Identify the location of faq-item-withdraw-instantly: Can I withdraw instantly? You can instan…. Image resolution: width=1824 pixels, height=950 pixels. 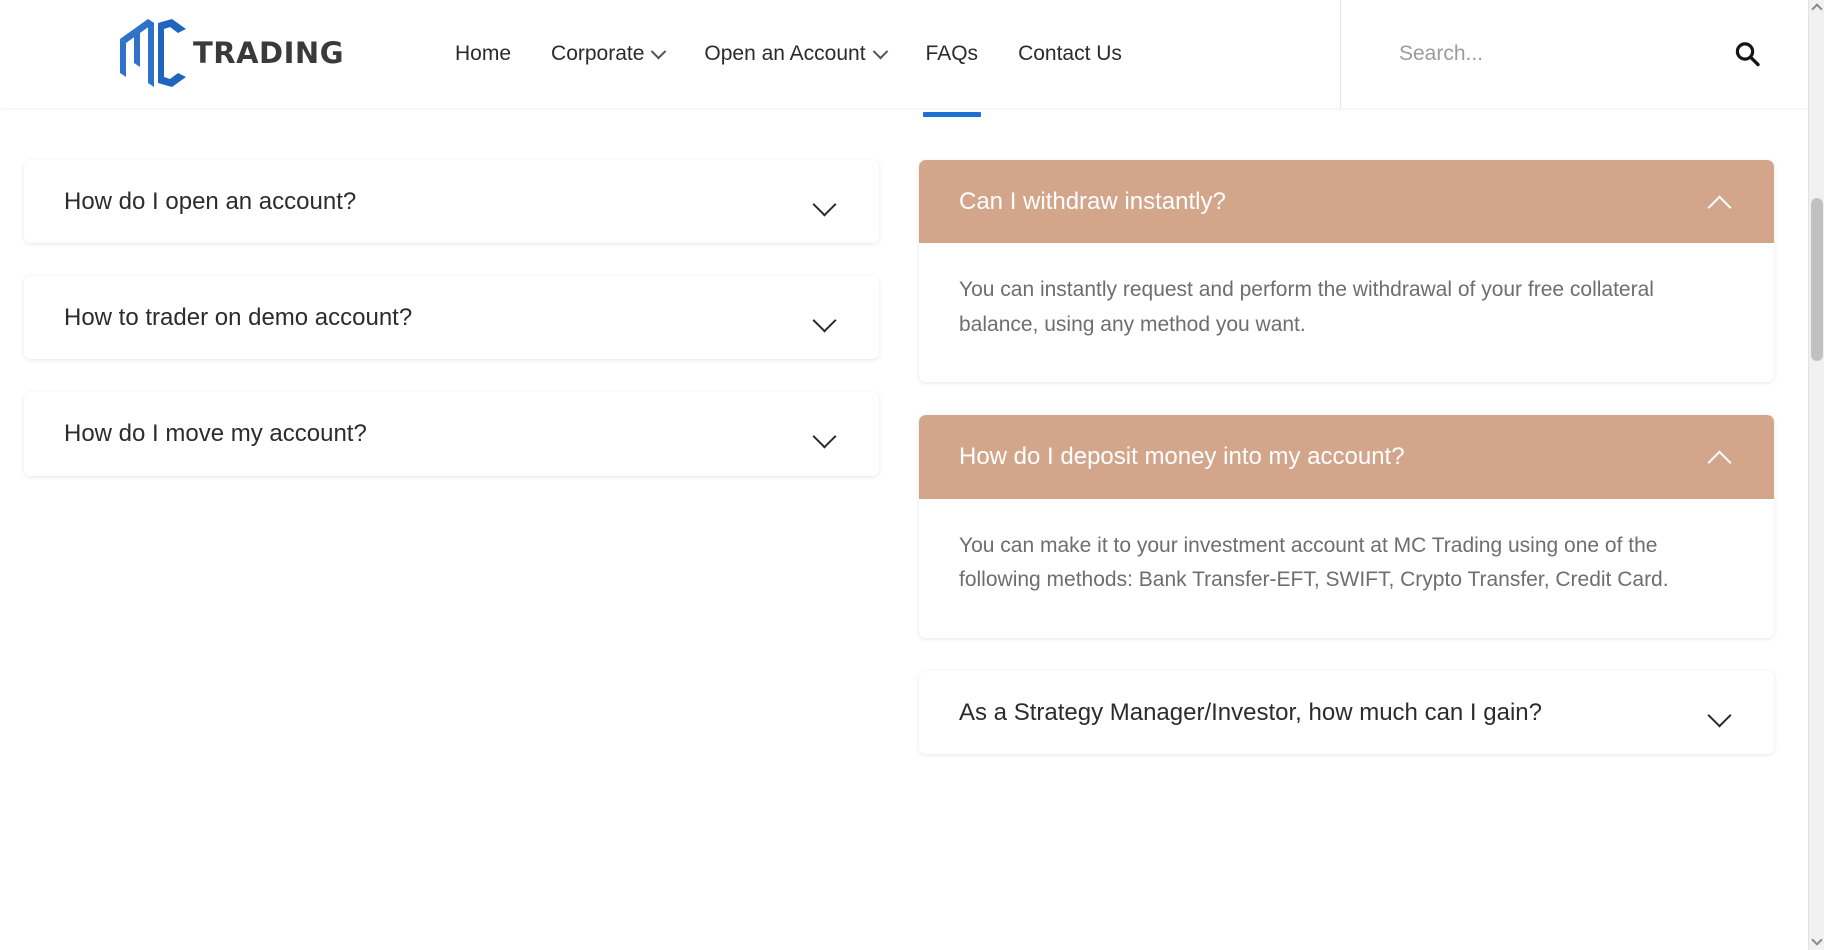
(1346, 271).